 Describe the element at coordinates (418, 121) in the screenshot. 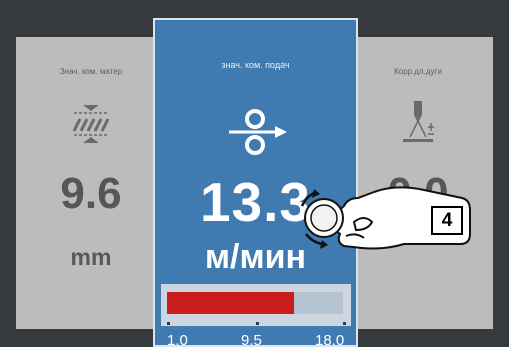

I see `arc-length-icon` at that location.